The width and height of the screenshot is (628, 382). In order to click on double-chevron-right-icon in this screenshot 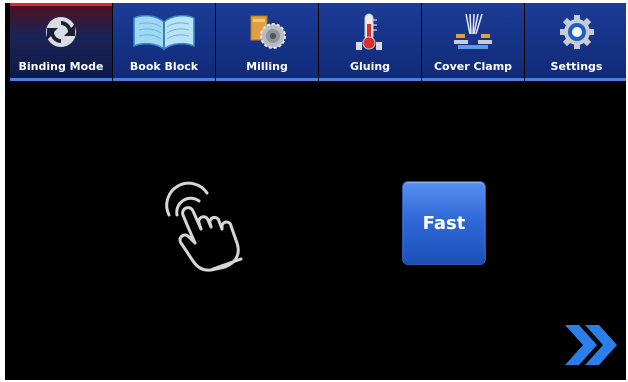, I will do `click(591, 345)`.